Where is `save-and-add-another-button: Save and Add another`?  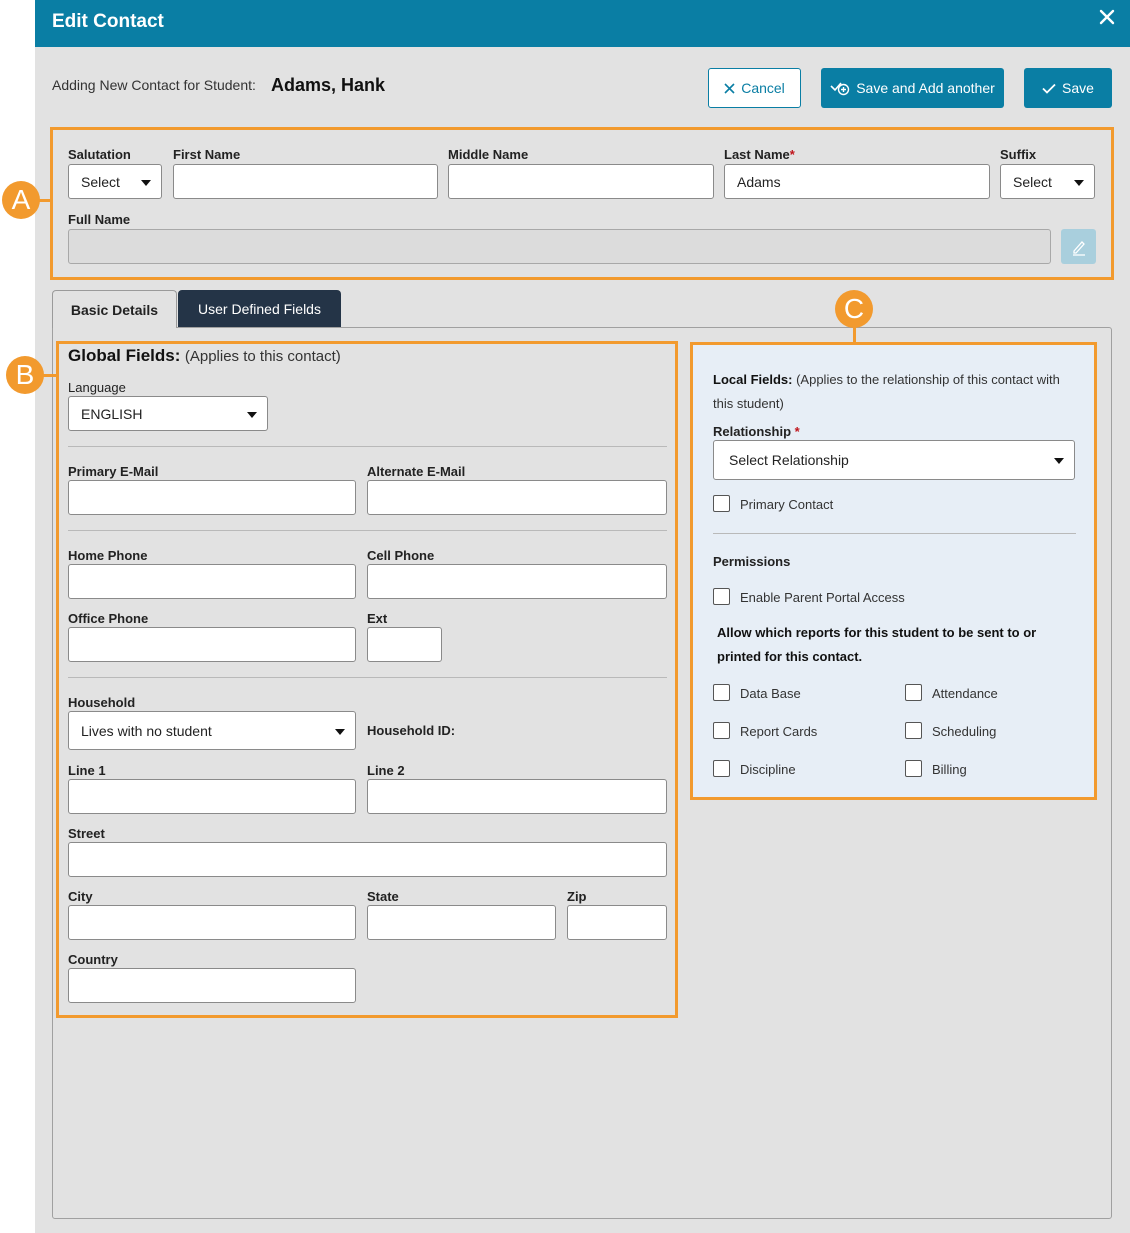 save-and-add-another-button: Save and Add another is located at coordinates (912, 88).